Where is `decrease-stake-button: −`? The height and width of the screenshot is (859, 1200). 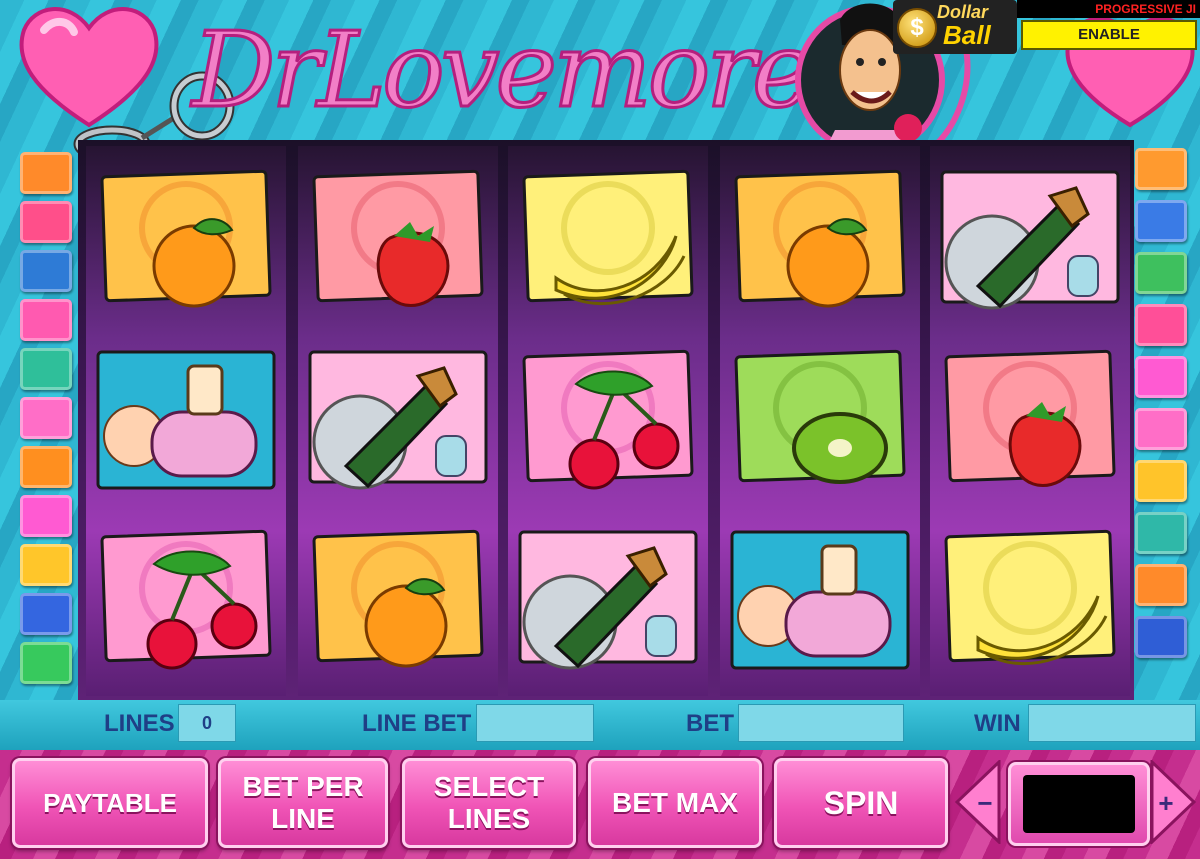
decrease-stake-button: − is located at coordinates (978, 802).